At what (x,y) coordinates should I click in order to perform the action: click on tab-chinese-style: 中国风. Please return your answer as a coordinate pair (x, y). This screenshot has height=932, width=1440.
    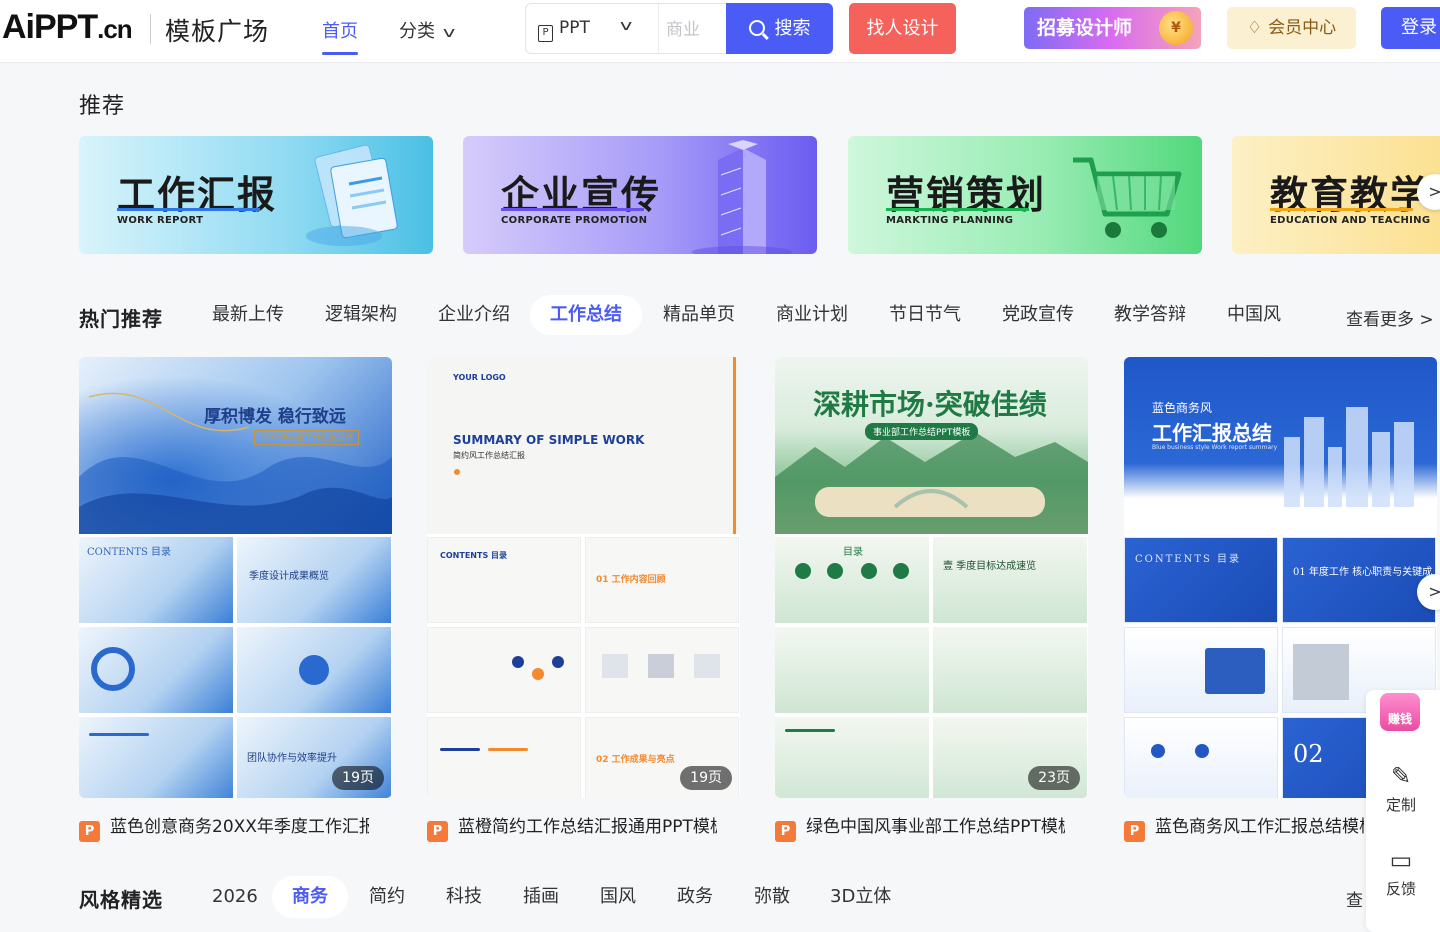
    Looking at the image, I should click on (1254, 315).